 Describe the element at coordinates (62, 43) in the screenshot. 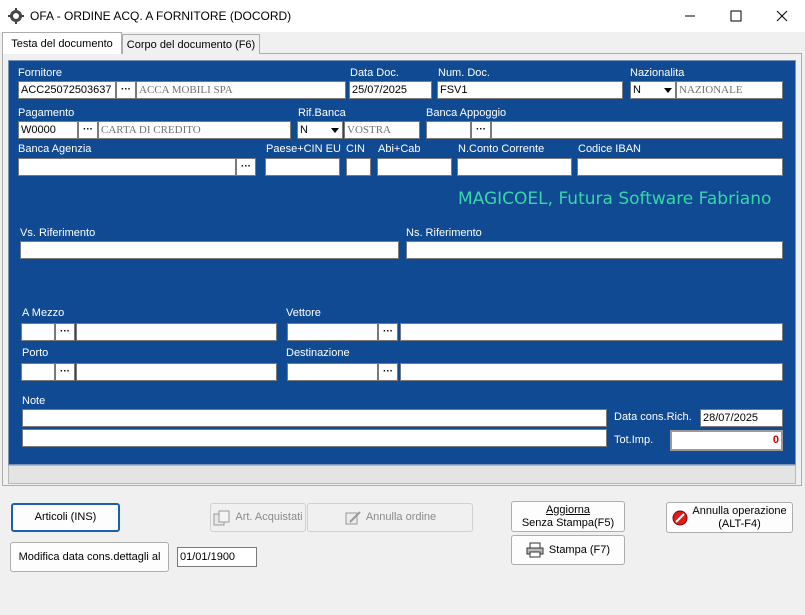

I see `tab-testa-documento: Testa del documento` at that location.